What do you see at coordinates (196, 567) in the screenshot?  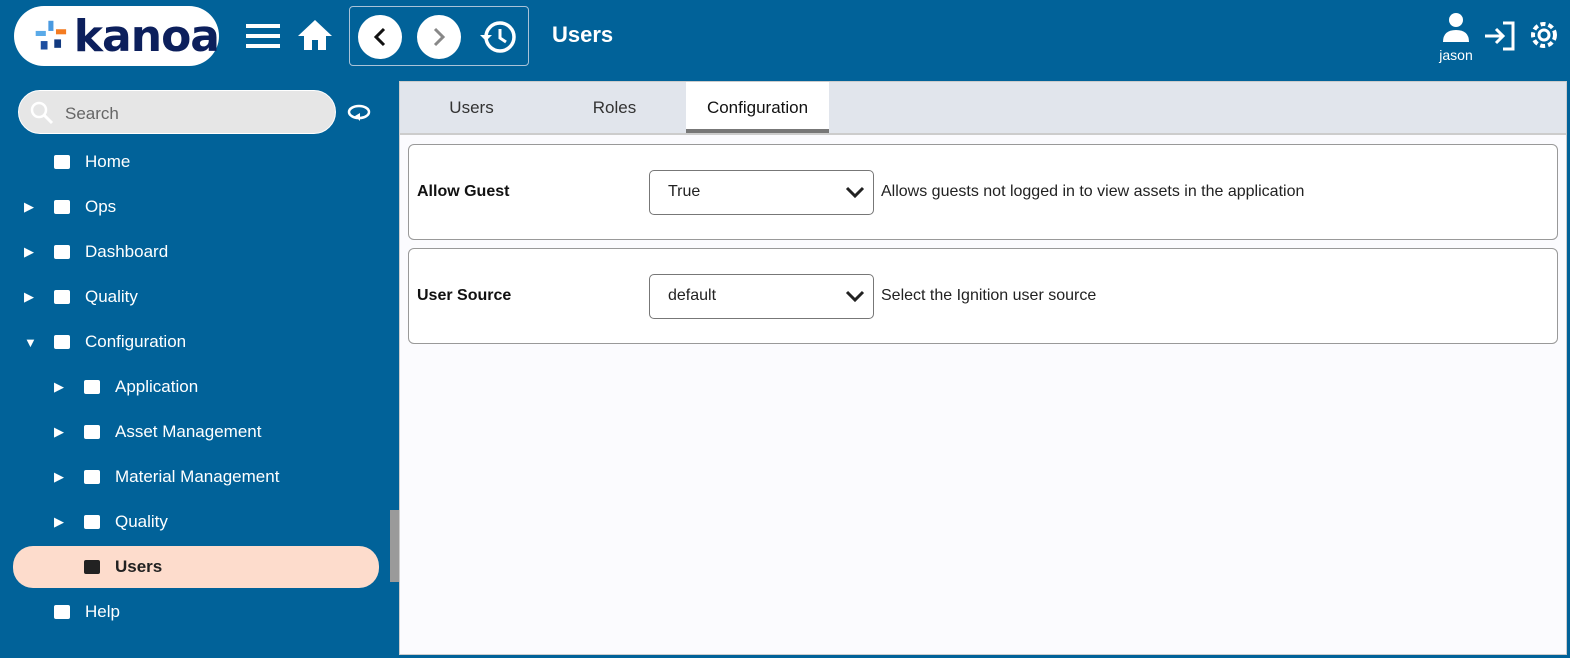 I see `sidebar-item-users: Users` at bounding box center [196, 567].